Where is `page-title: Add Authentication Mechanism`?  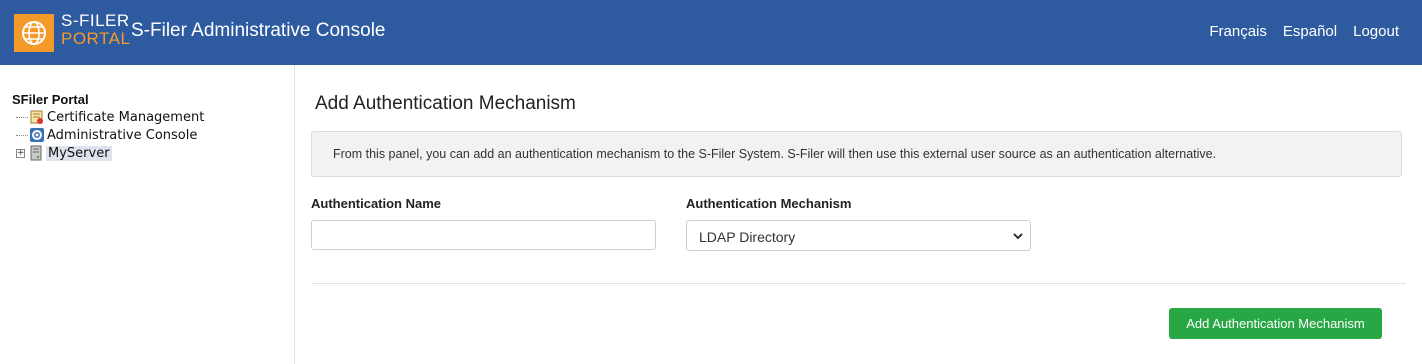
page-title: Add Authentication Mechanism is located at coordinates (445, 103).